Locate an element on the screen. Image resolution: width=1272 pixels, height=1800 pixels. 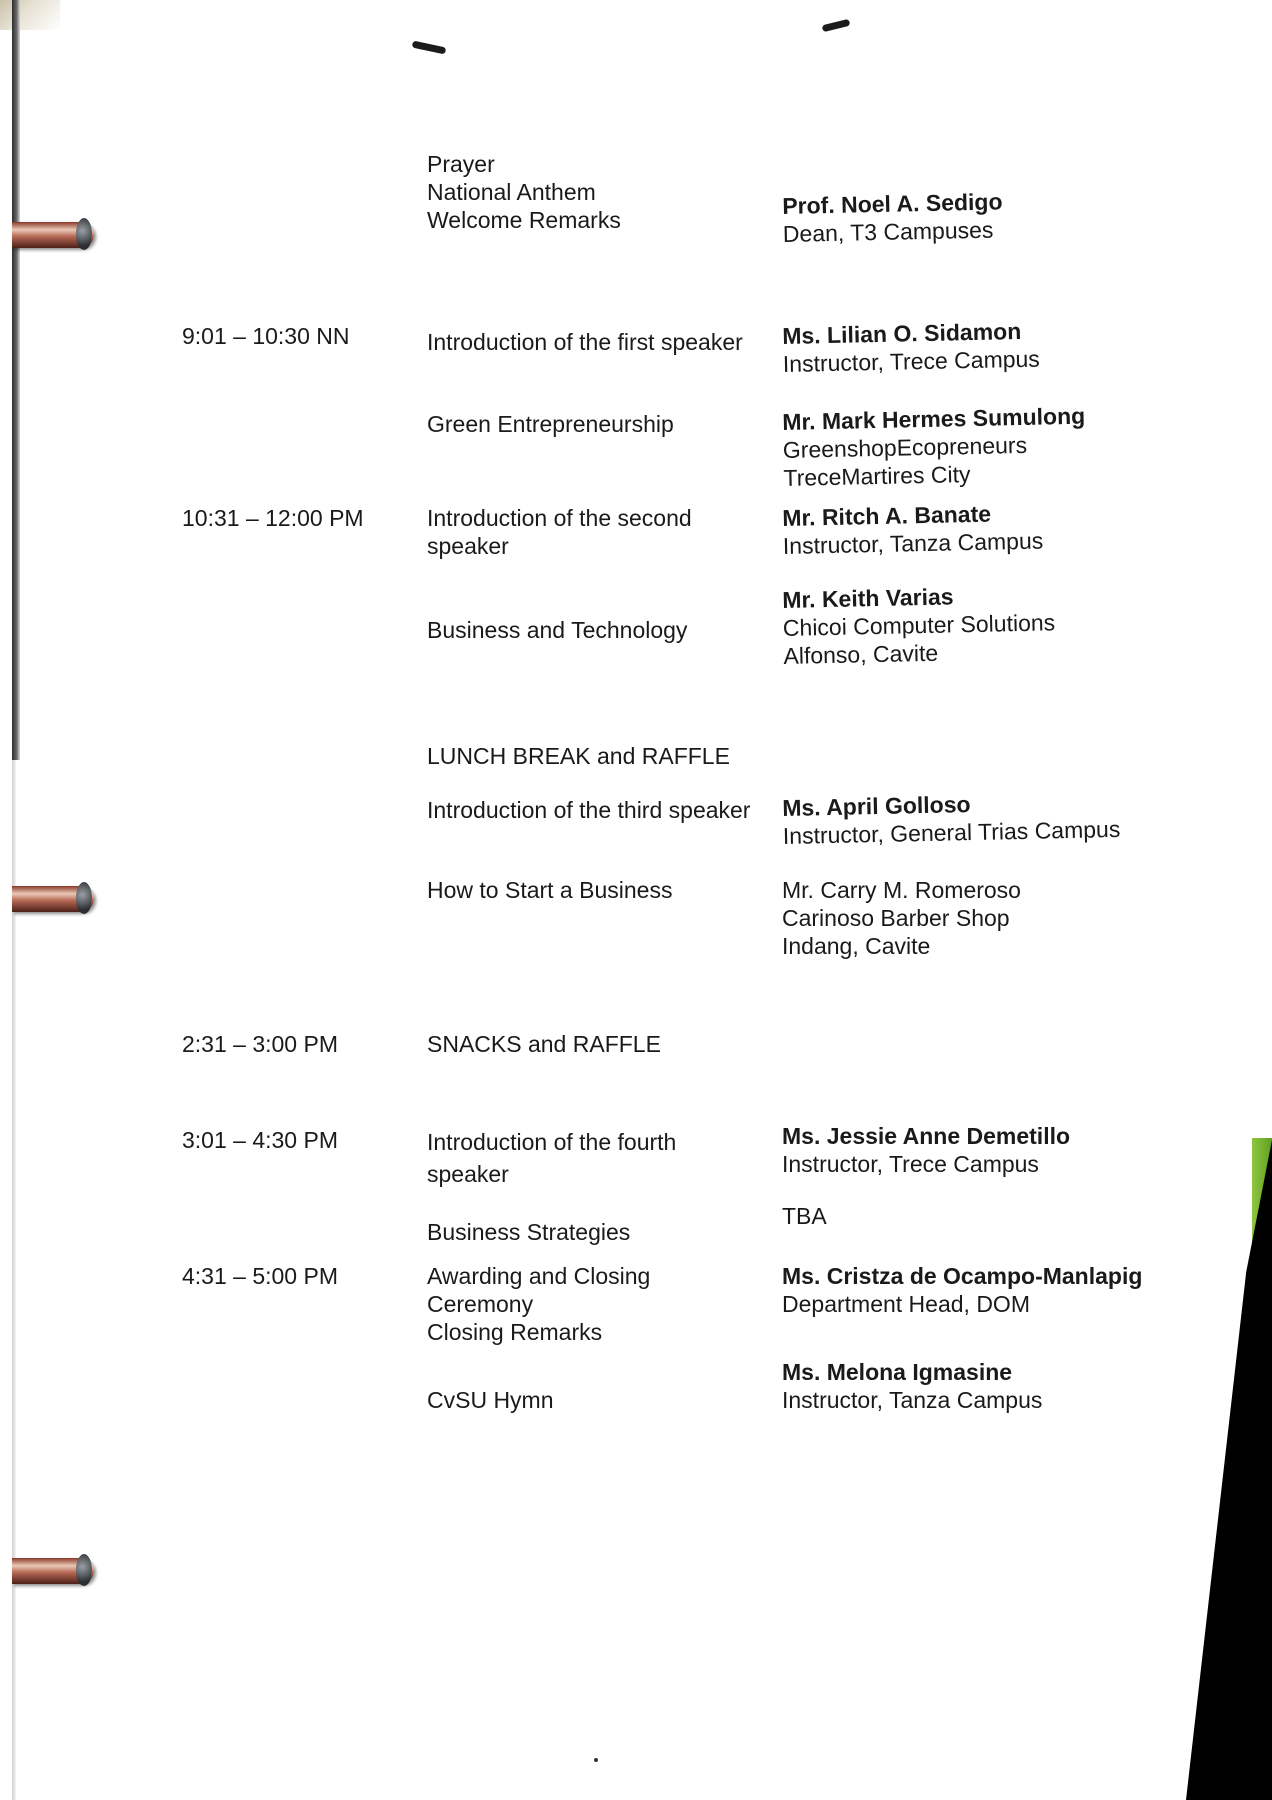
agenda-activity: Business Strategies is located at coordinates (597, 1232).